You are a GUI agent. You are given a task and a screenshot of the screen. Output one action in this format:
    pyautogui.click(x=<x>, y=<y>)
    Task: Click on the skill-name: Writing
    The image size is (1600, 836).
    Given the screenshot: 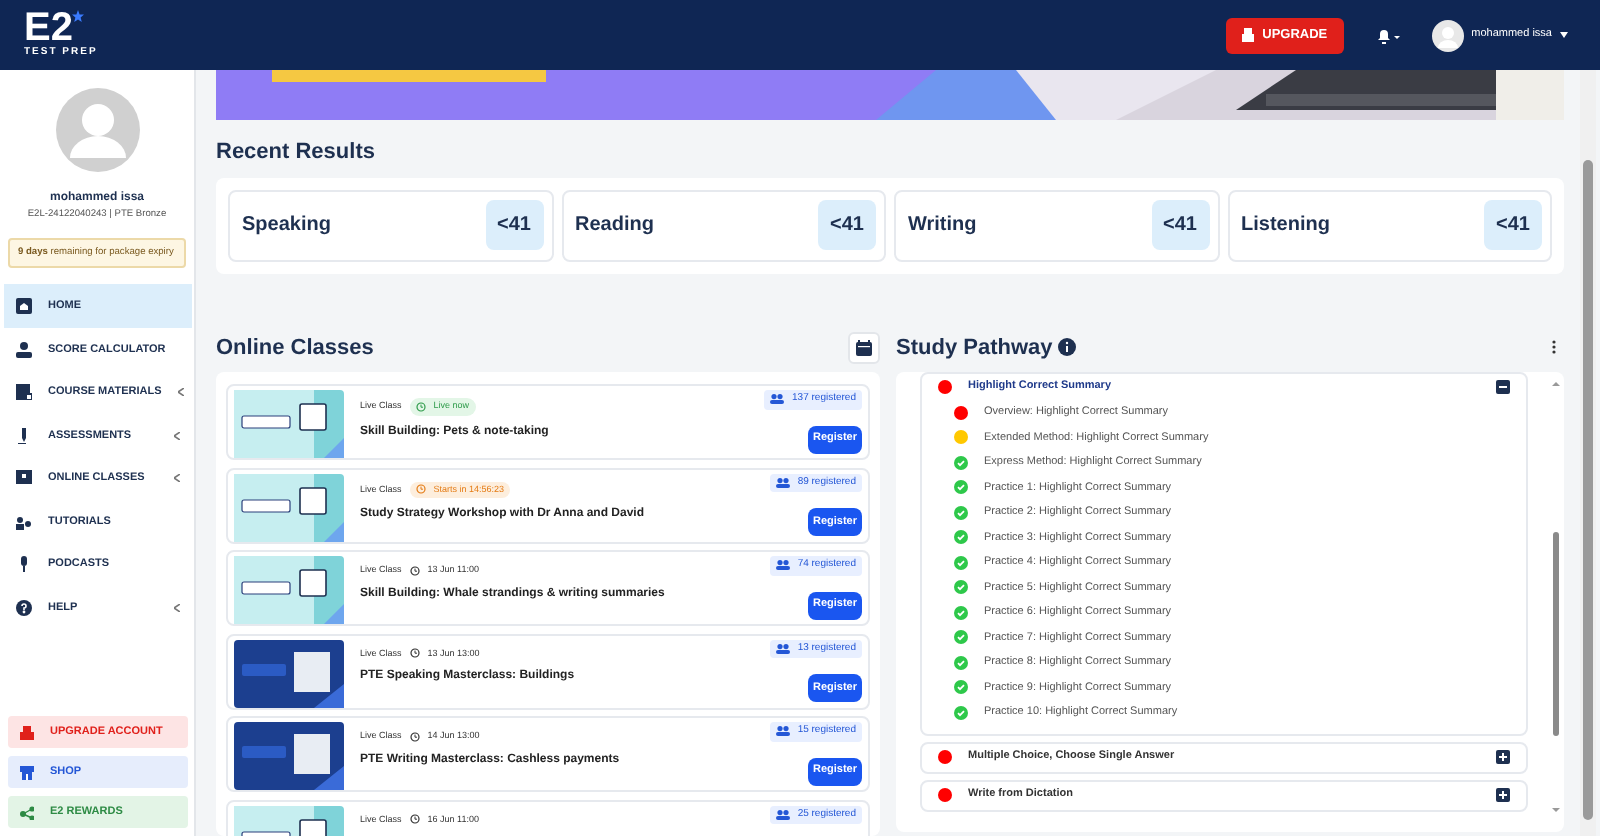 What is the action you would take?
    pyautogui.click(x=942, y=226)
    